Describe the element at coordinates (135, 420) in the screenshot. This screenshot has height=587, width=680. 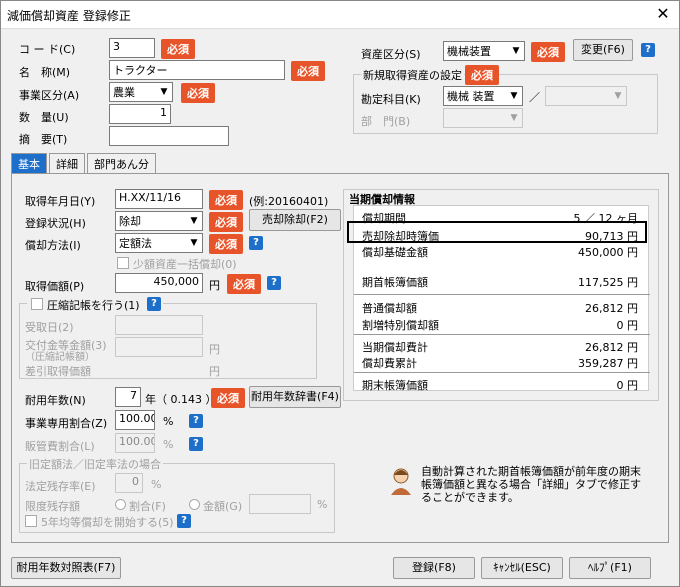
I see `business-ratio-input: 100.00` at that location.